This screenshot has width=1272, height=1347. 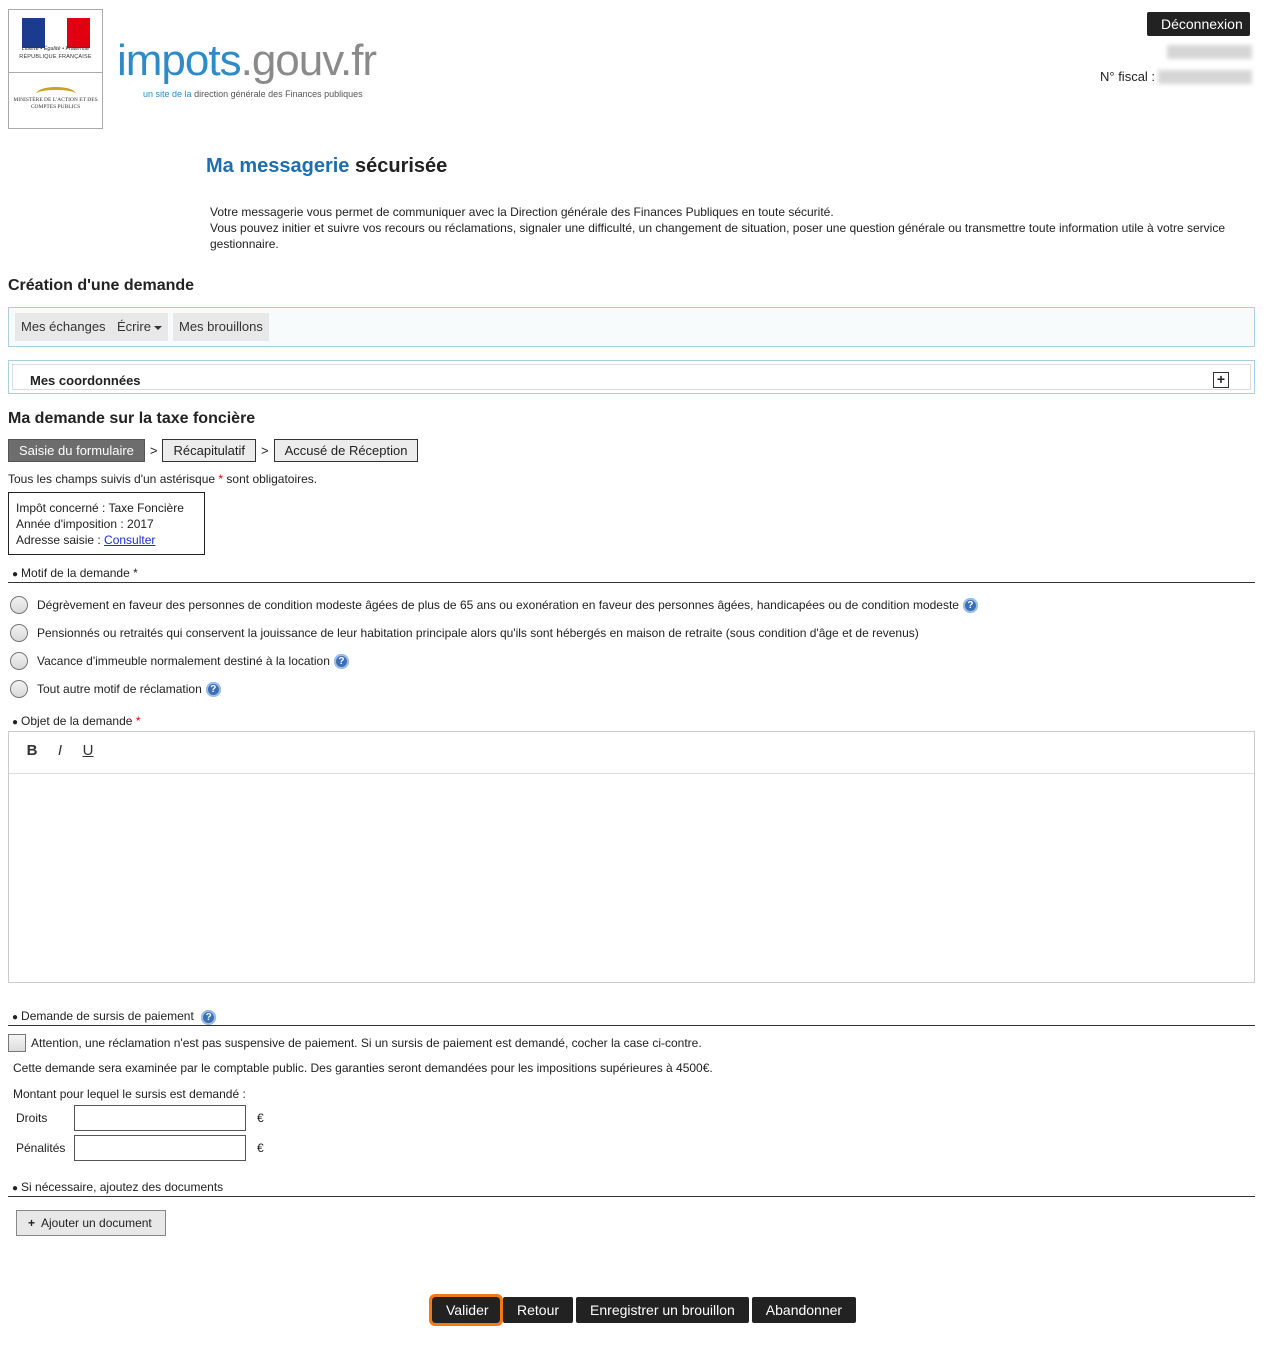 What do you see at coordinates (115, 689) in the screenshot?
I see `motif-option-autre: Tout autre motif de réclamation ?` at bounding box center [115, 689].